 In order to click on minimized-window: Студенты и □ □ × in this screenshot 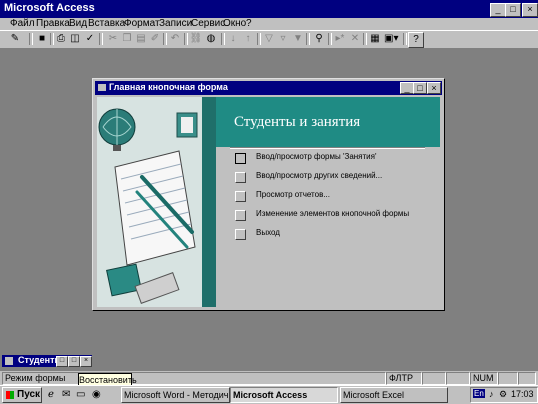, I will do `click(47, 361)`.